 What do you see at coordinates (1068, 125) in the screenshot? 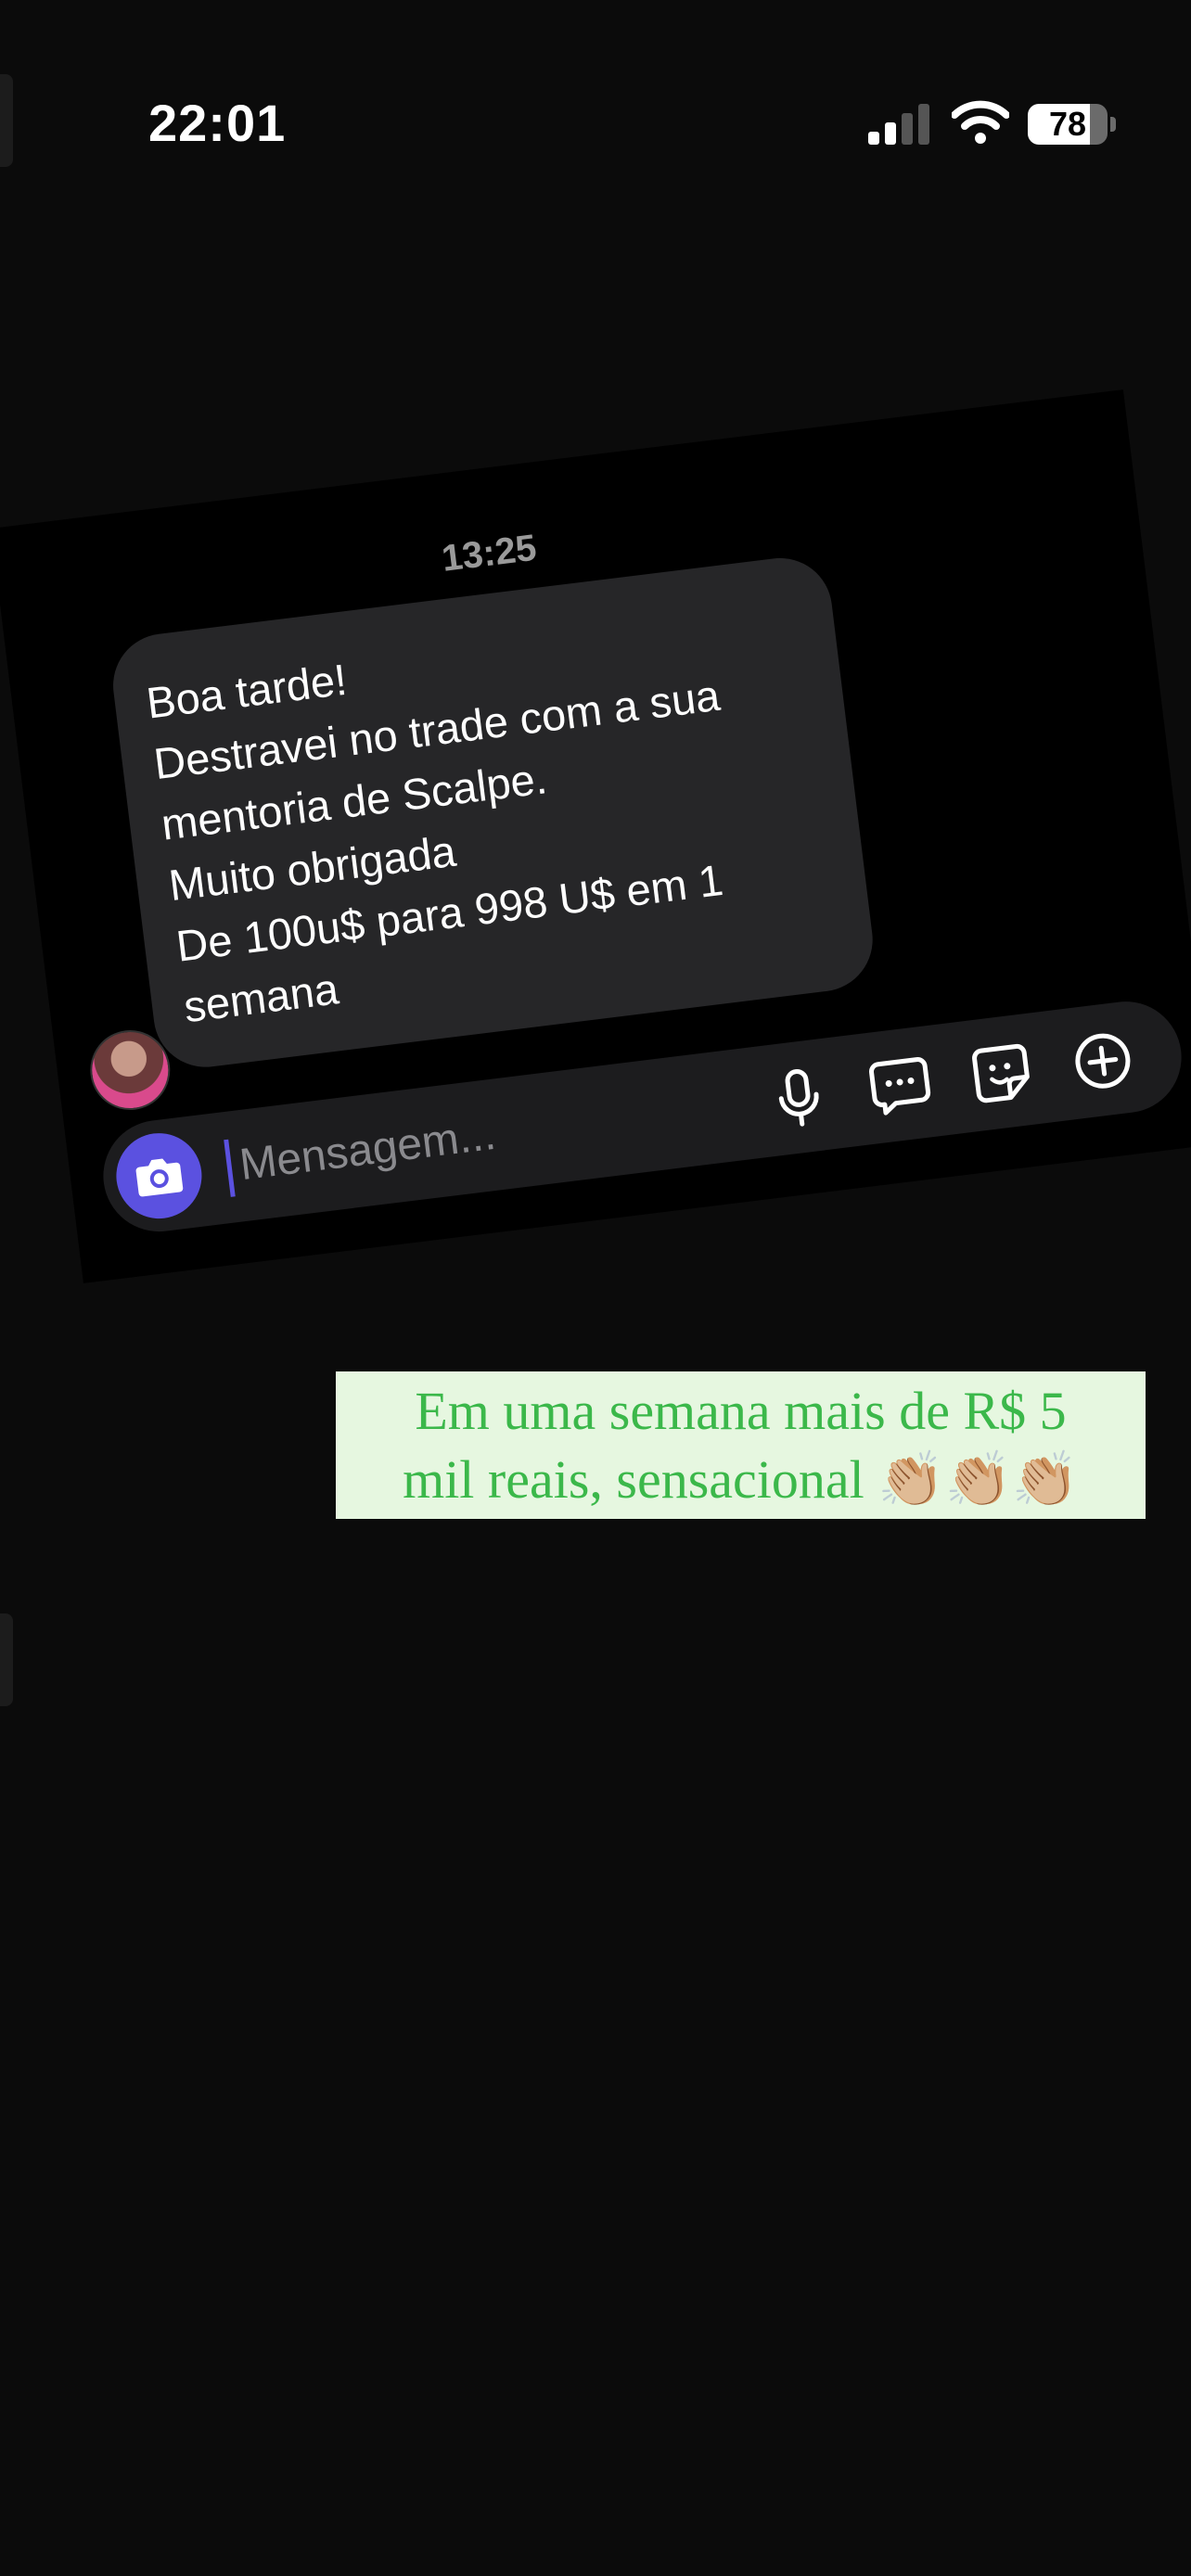
I see `battery-icon: 78` at bounding box center [1068, 125].